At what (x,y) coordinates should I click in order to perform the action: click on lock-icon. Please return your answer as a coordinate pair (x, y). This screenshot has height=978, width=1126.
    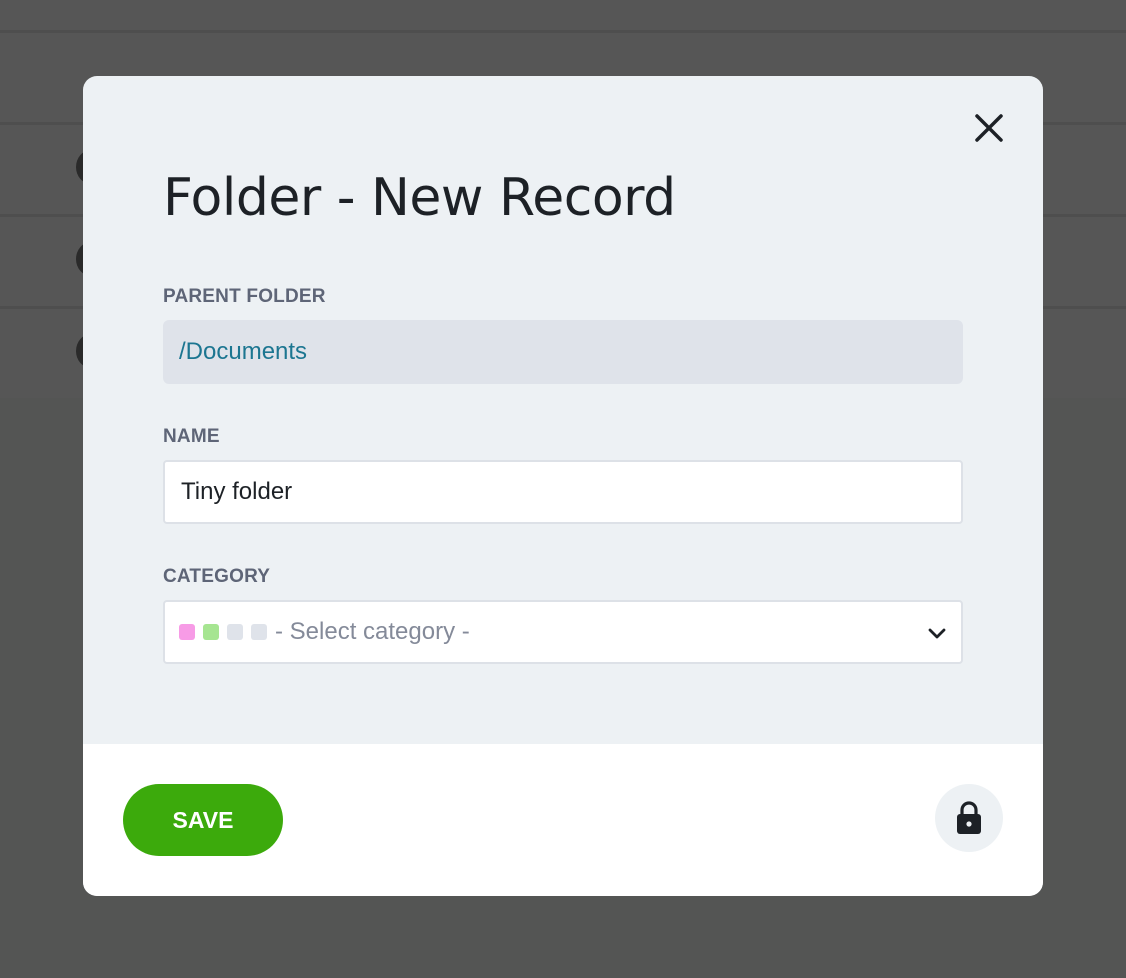
    Looking at the image, I should click on (969, 817).